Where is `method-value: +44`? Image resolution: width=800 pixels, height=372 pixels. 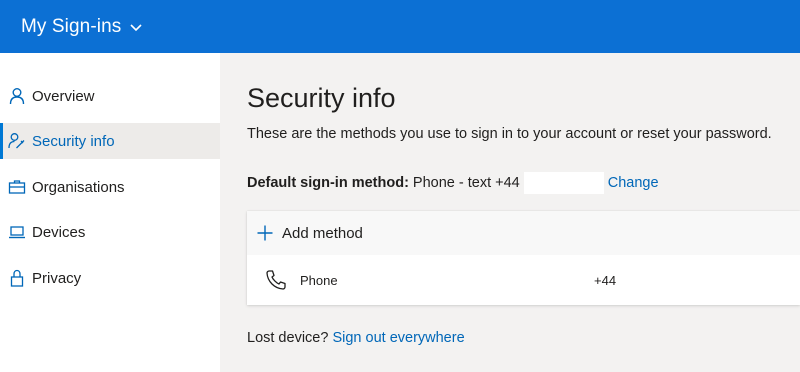
method-value: +44 is located at coordinates (605, 280).